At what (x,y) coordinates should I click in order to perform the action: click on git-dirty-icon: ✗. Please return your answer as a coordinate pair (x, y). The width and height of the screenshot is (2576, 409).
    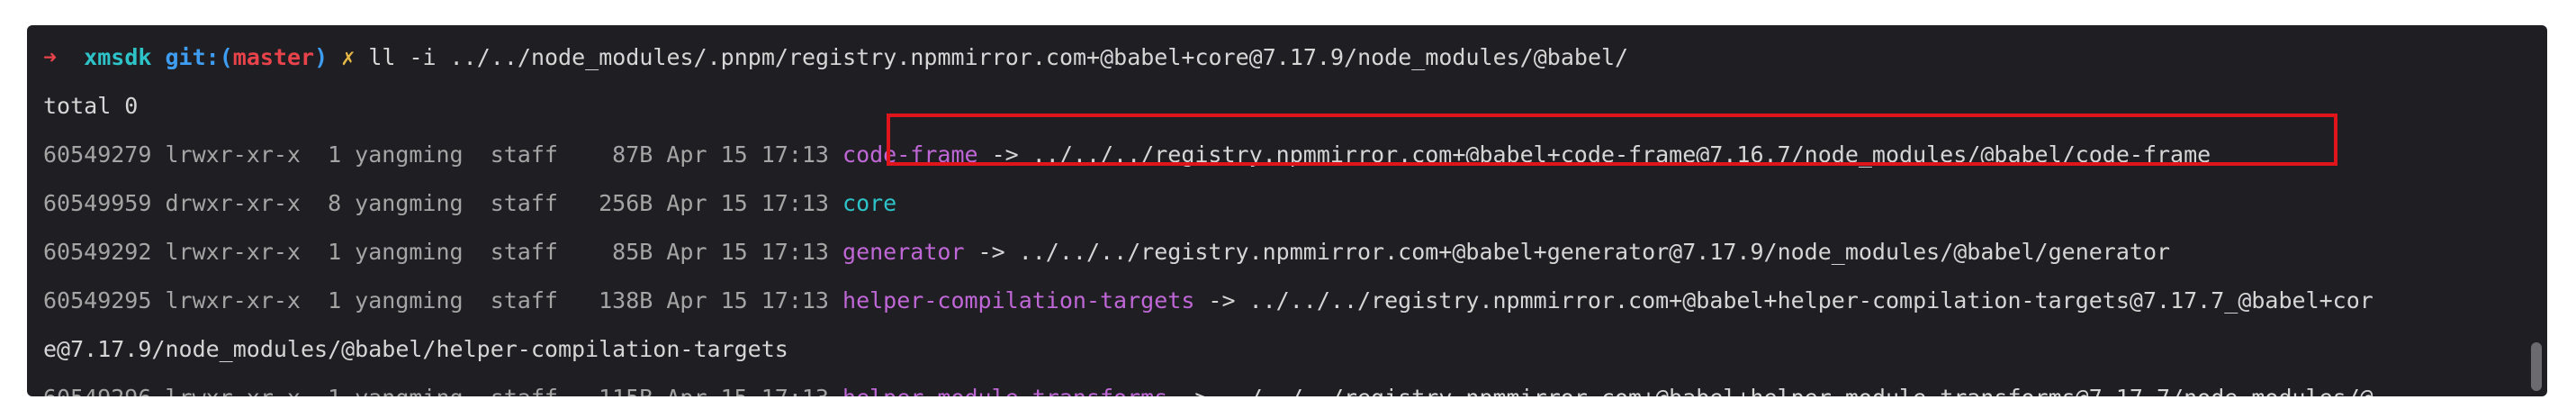
    Looking at the image, I should click on (348, 57).